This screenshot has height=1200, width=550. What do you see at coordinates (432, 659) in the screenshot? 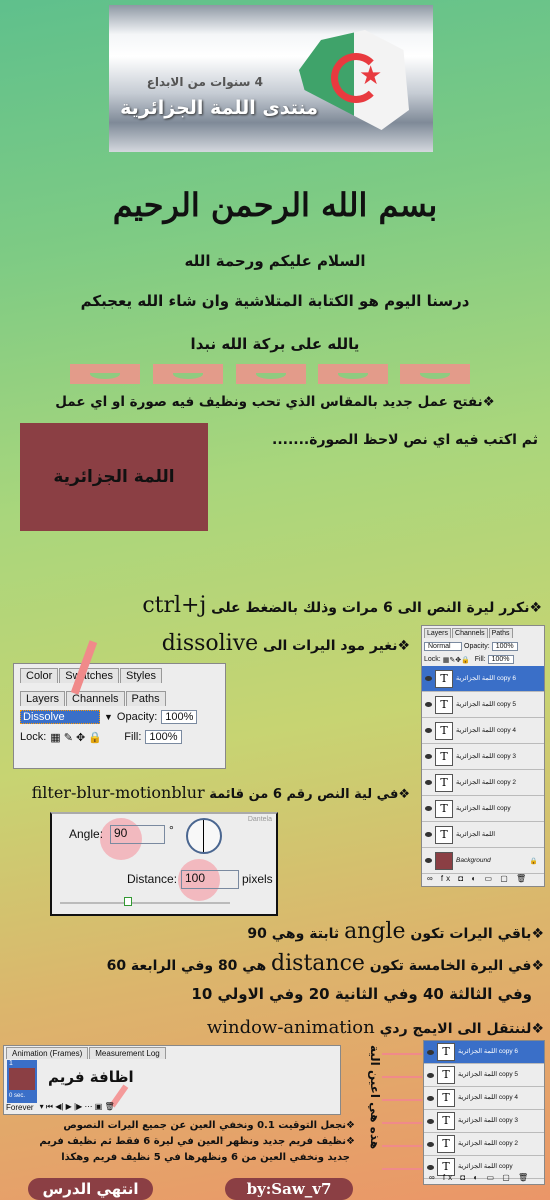
I see `lock-label: Lock:` at bounding box center [432, 659].